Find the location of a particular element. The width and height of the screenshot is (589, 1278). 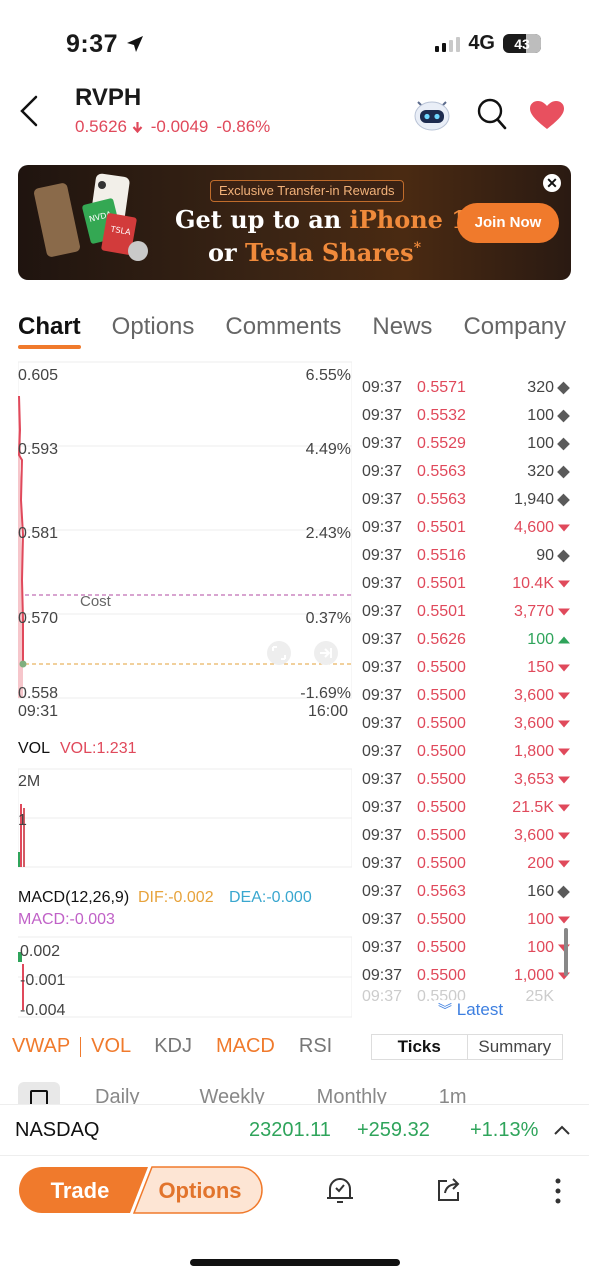

jump-end-icon is located at coordinates (326, 653).